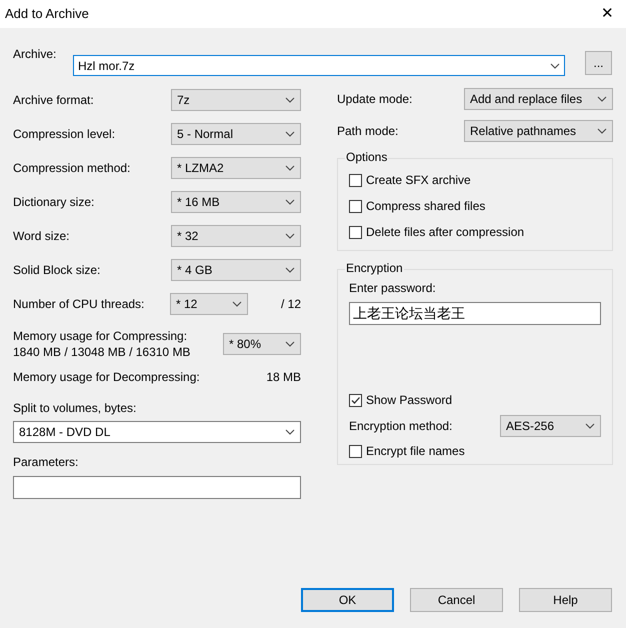 The image size is (626, 628). Describe the element at coordinates (319, 65) in the screenshot. I see `archive-field: Hzl mor.7z` at that location.